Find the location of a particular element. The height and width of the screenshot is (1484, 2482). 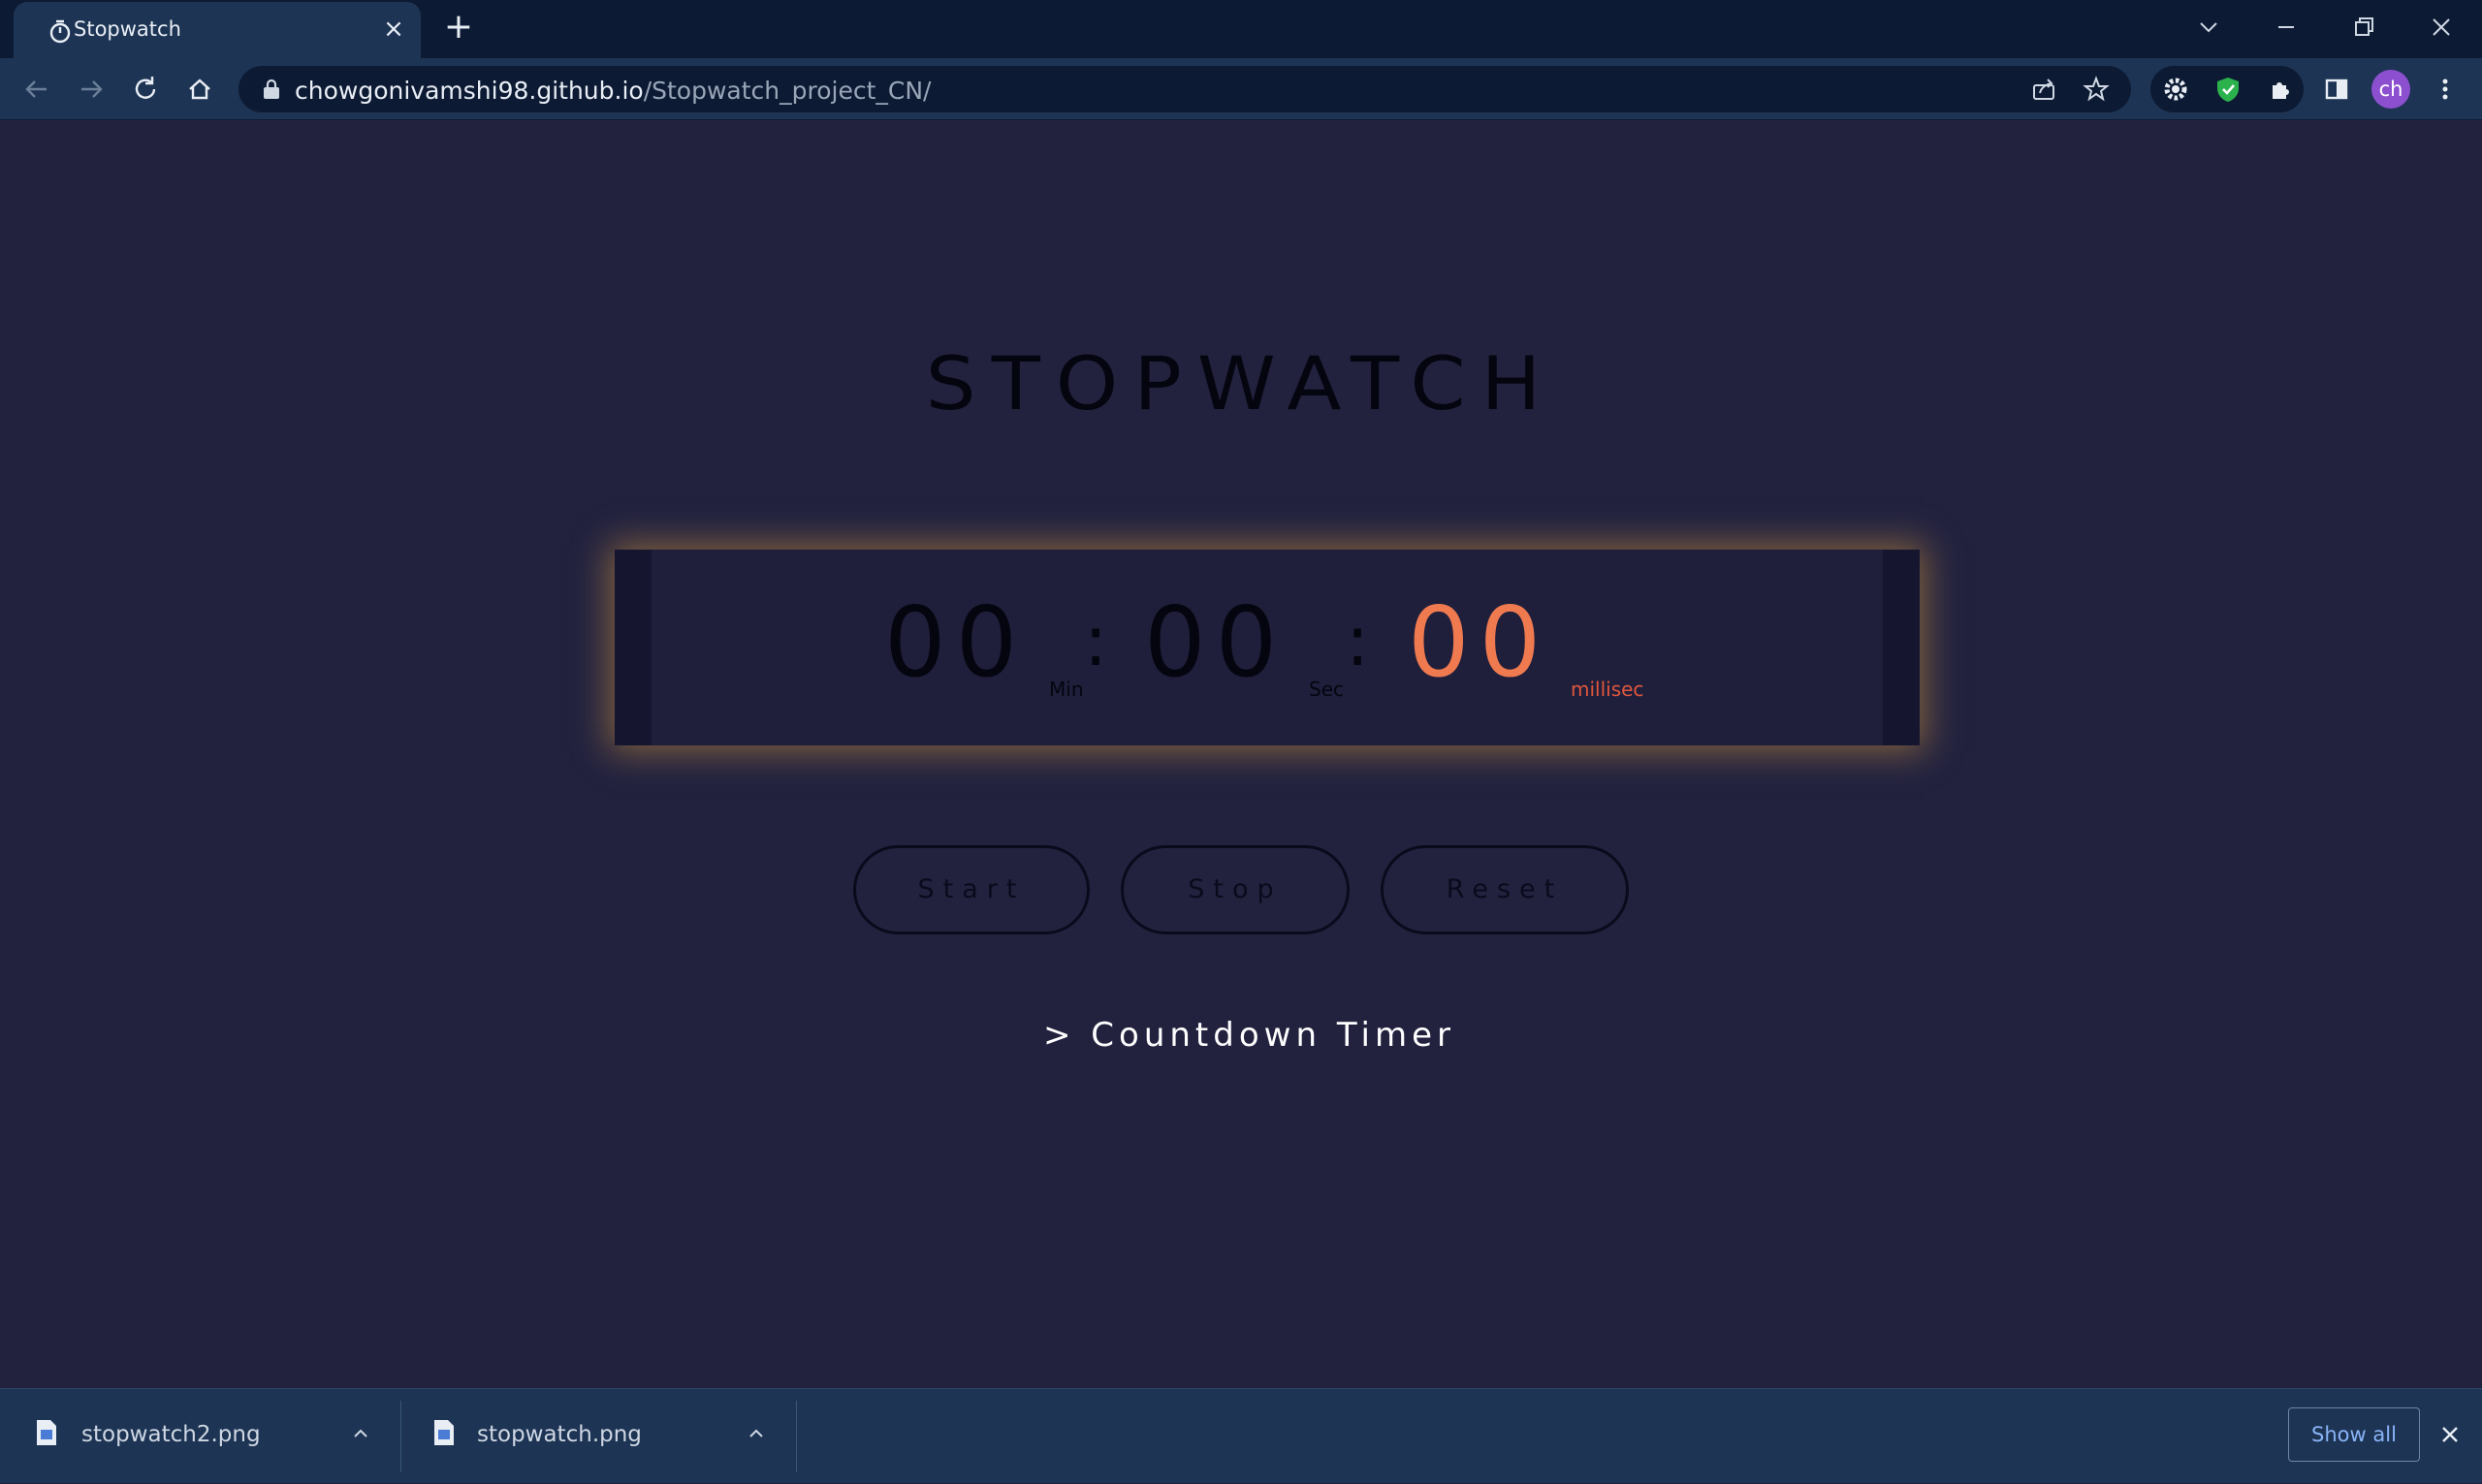

close-icon: × is located at coordinates (393, 29).